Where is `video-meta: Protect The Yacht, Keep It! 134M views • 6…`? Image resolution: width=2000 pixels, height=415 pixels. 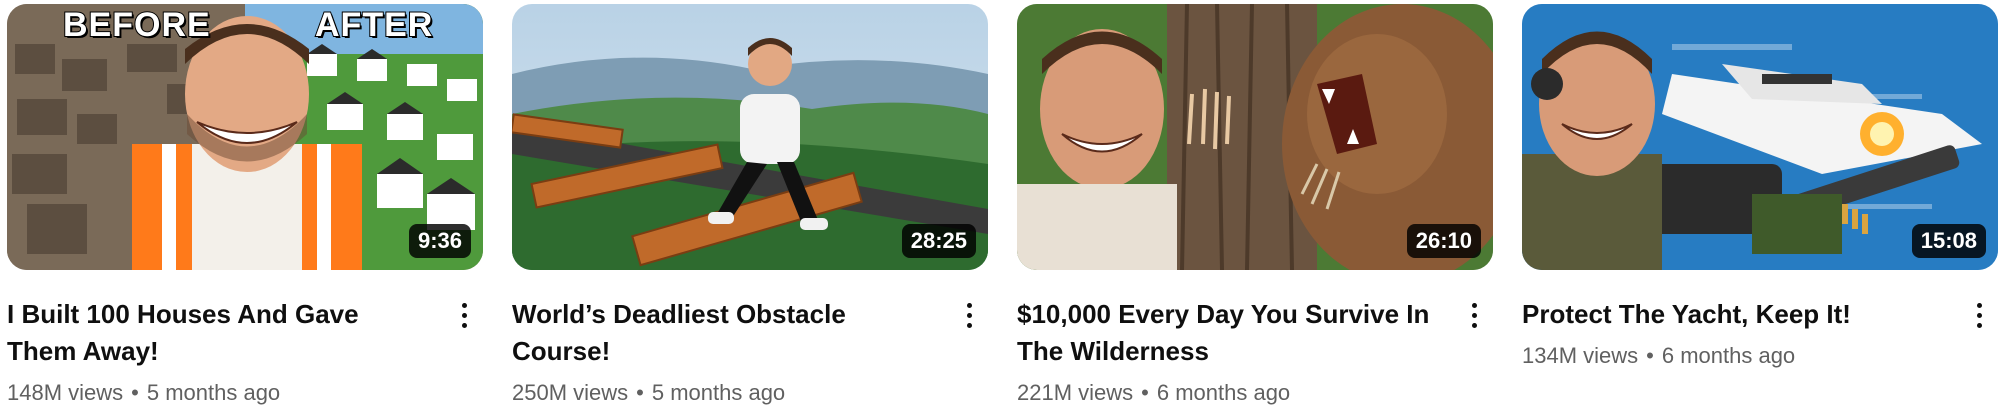 video-meta: Protect The Yacht, Keep It! 134M views • 6… is located at coordinates (1760, 333).